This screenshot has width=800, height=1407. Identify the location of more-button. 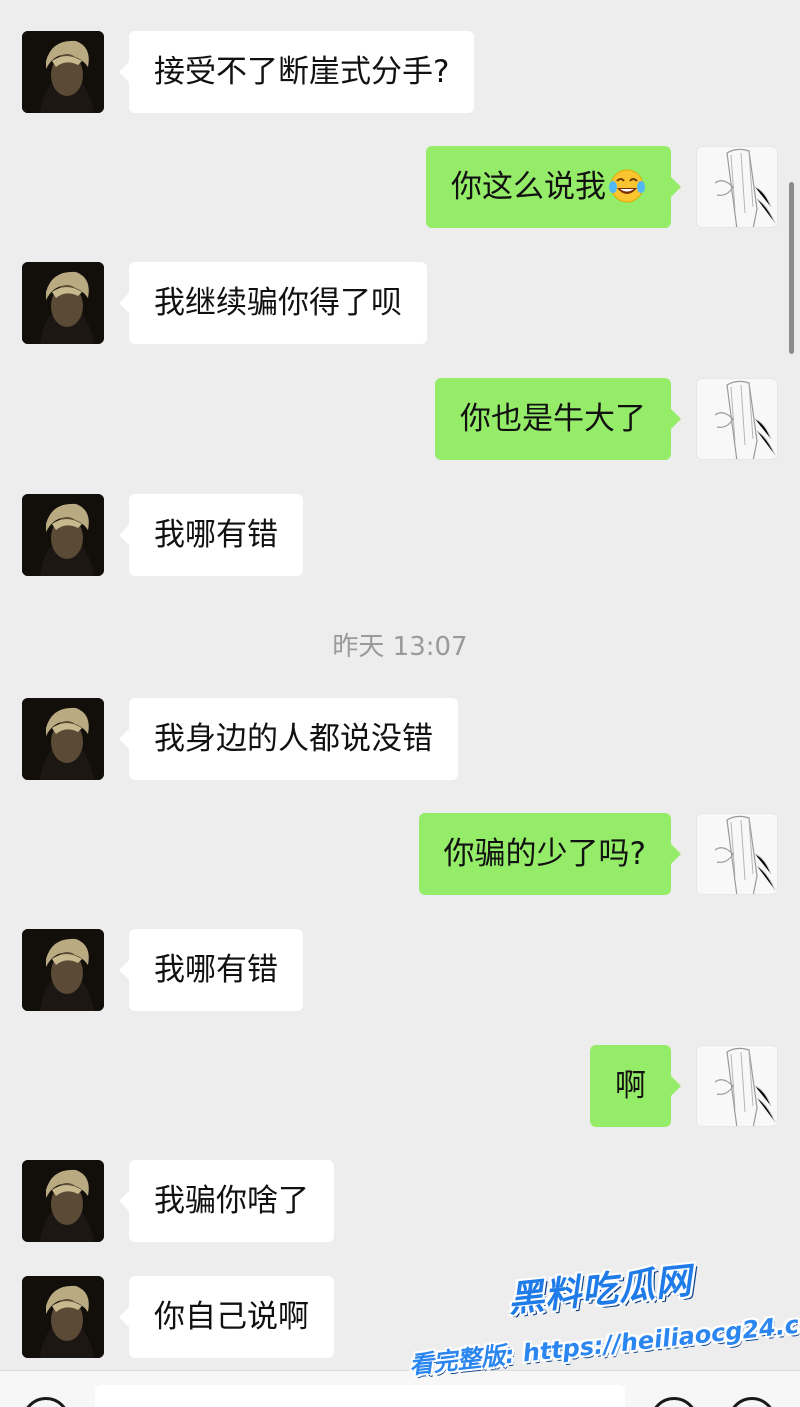
(752, 1402).